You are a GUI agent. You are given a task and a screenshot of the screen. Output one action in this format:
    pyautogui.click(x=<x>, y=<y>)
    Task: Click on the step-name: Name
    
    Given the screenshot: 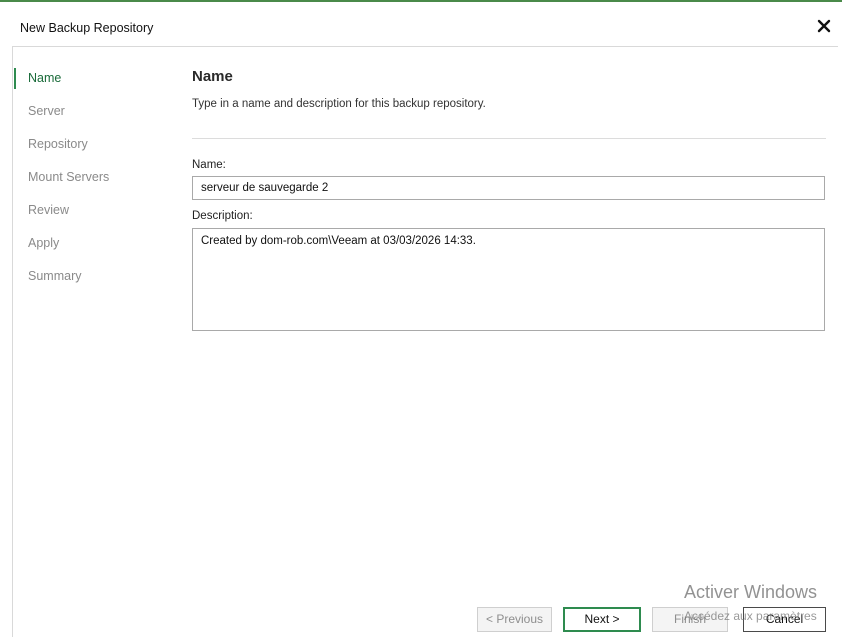 What is the action you would take?
    pyautogui.click(x=94, y=78)
    